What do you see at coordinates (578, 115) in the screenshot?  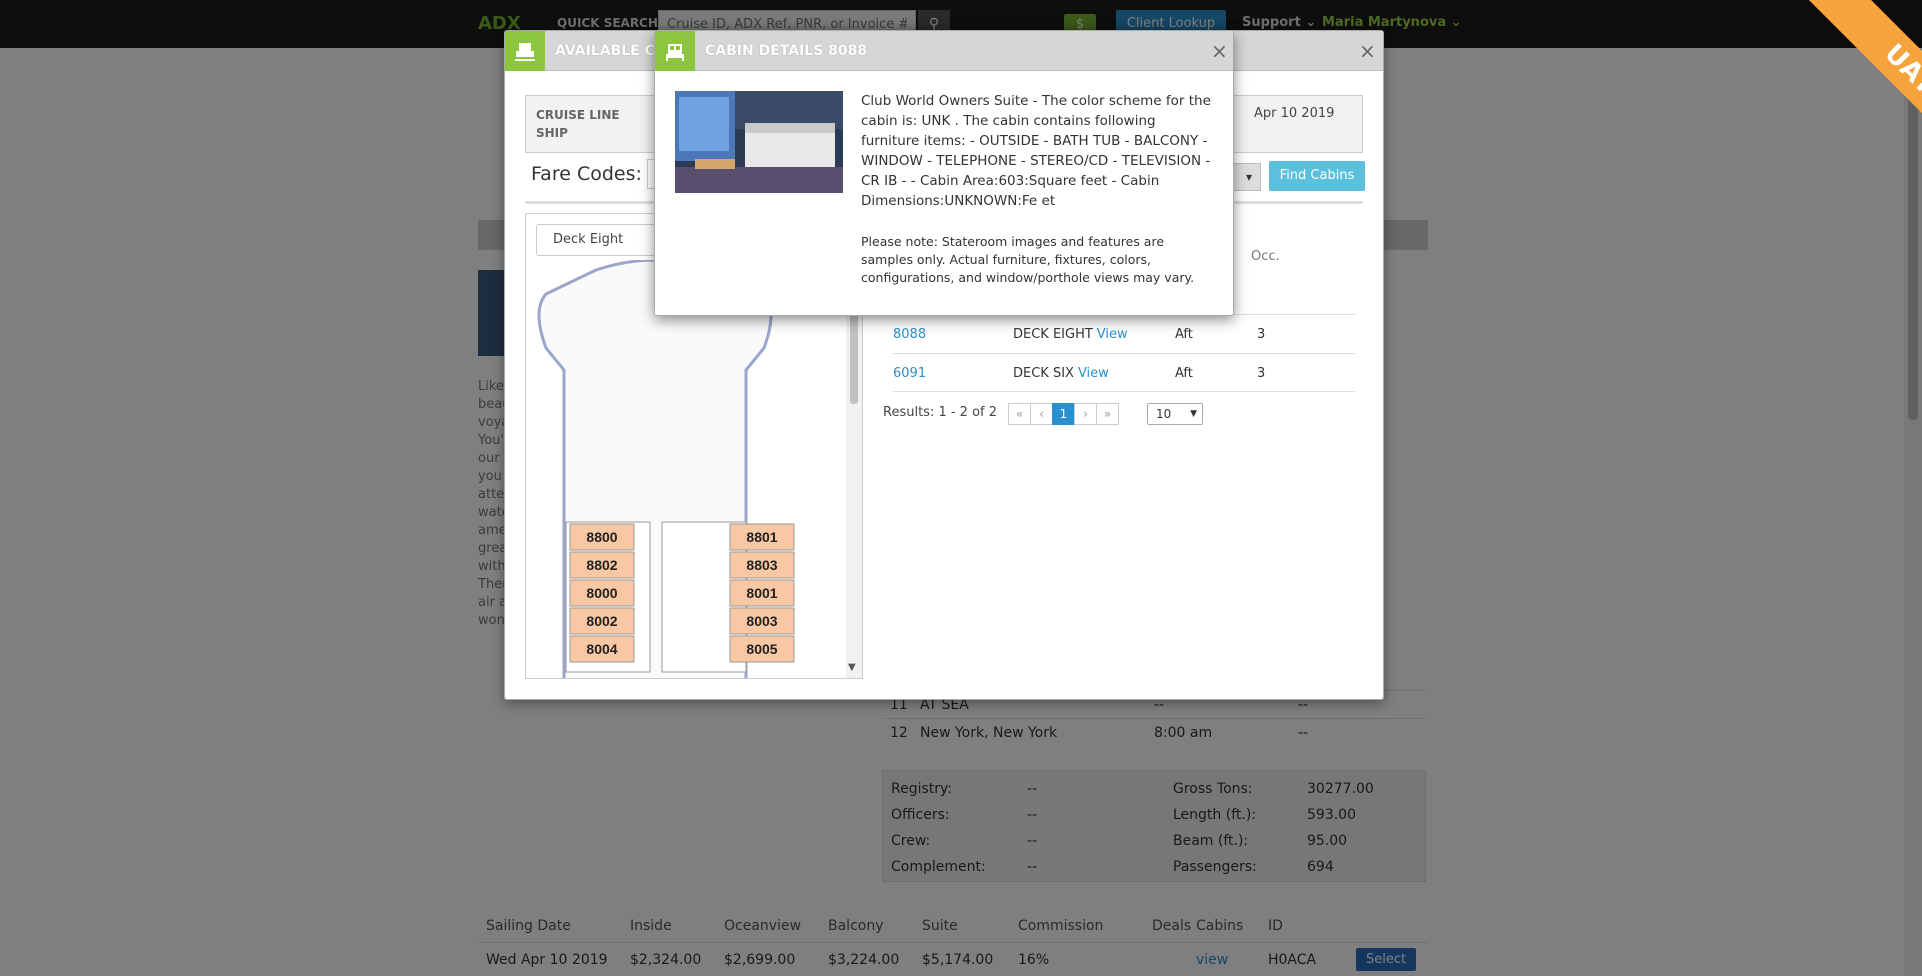 I see `cruise-line-label: CRUISE LINE` at bounding box center [578, 115].